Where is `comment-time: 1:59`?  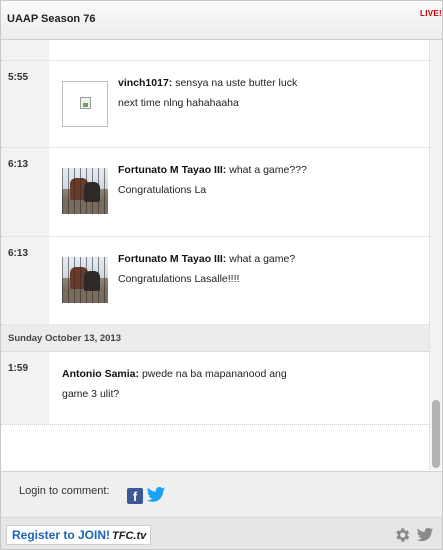 comment-time: 1:59 is located at coordinates (18, 368).